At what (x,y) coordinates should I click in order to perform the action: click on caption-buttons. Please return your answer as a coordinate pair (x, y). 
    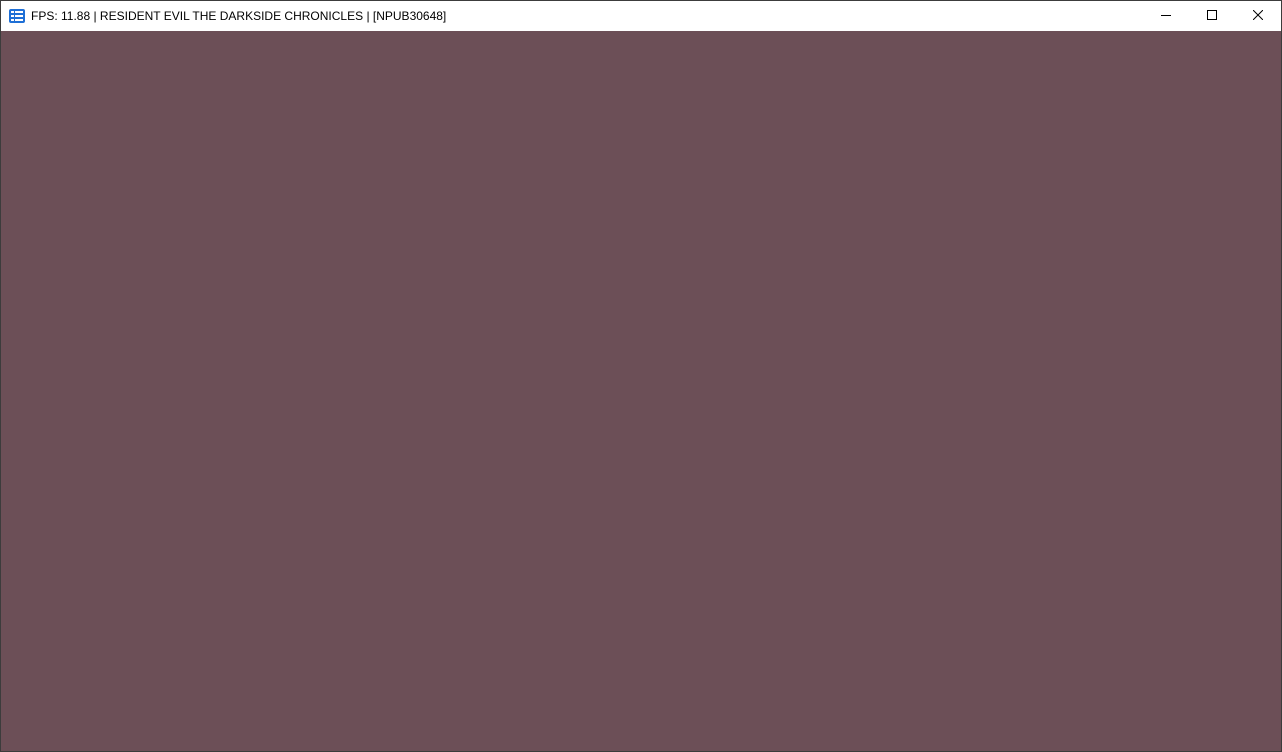
    Looking at the image, I should click on (1212, 16).